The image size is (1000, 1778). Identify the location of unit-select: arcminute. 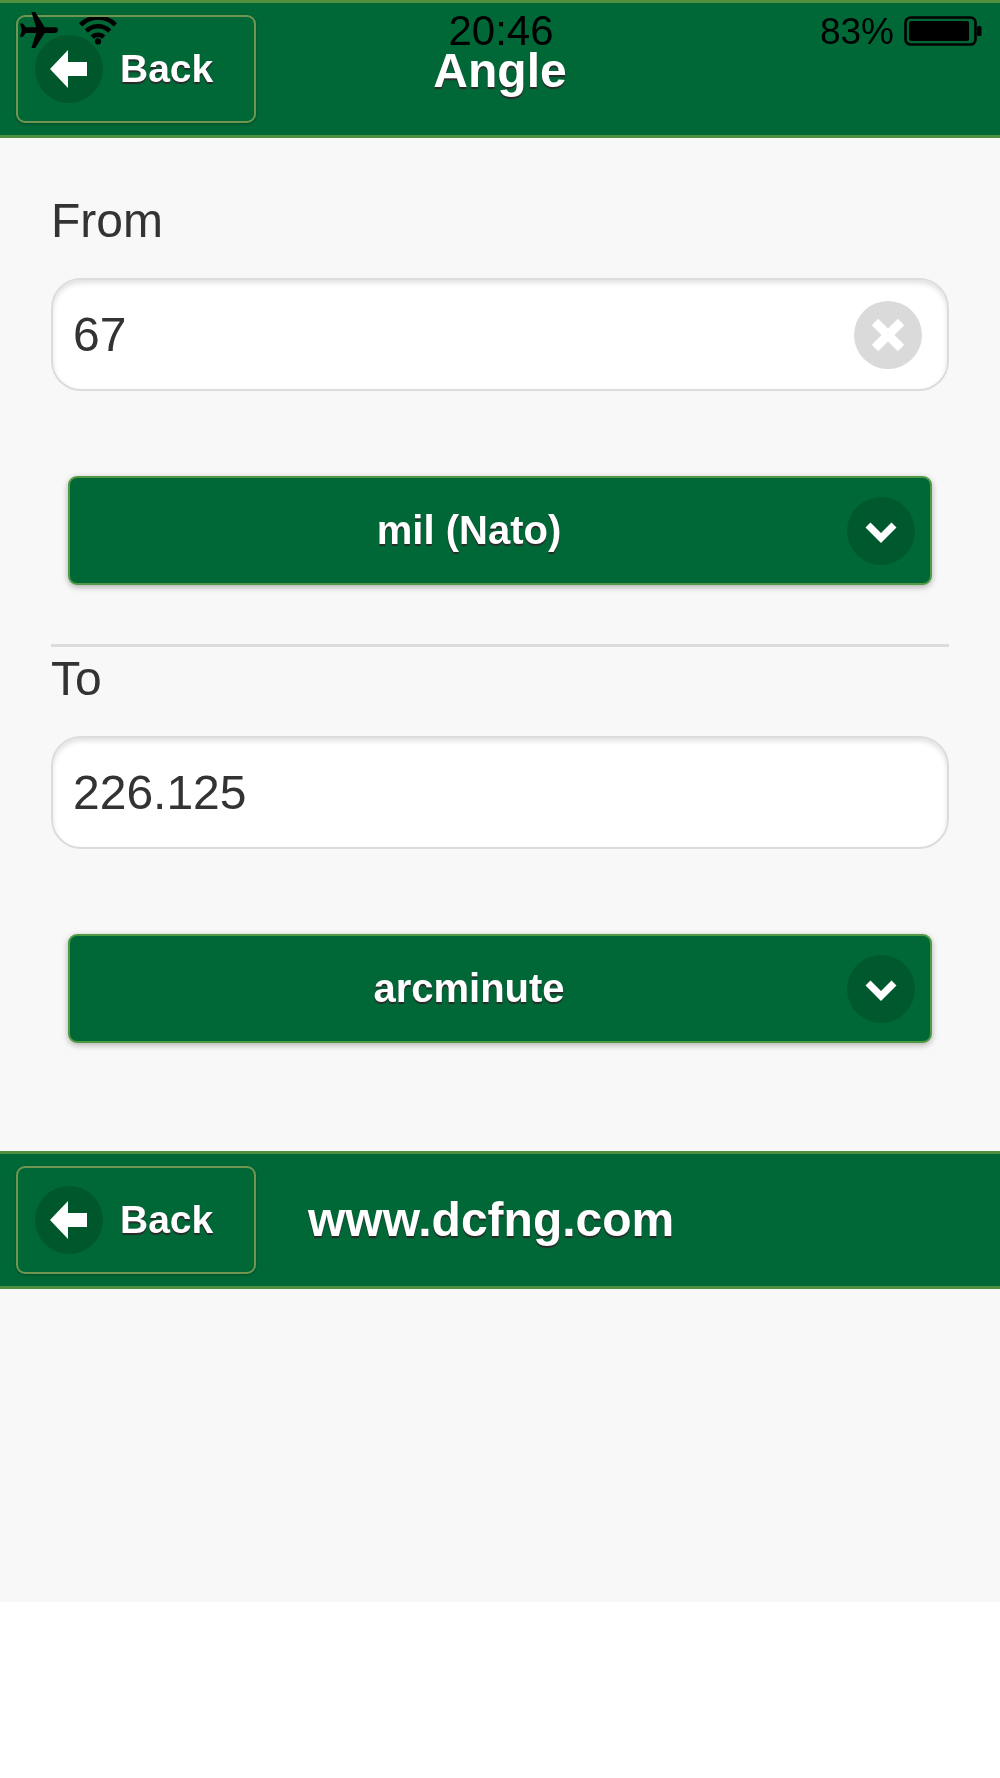
(500, 988).